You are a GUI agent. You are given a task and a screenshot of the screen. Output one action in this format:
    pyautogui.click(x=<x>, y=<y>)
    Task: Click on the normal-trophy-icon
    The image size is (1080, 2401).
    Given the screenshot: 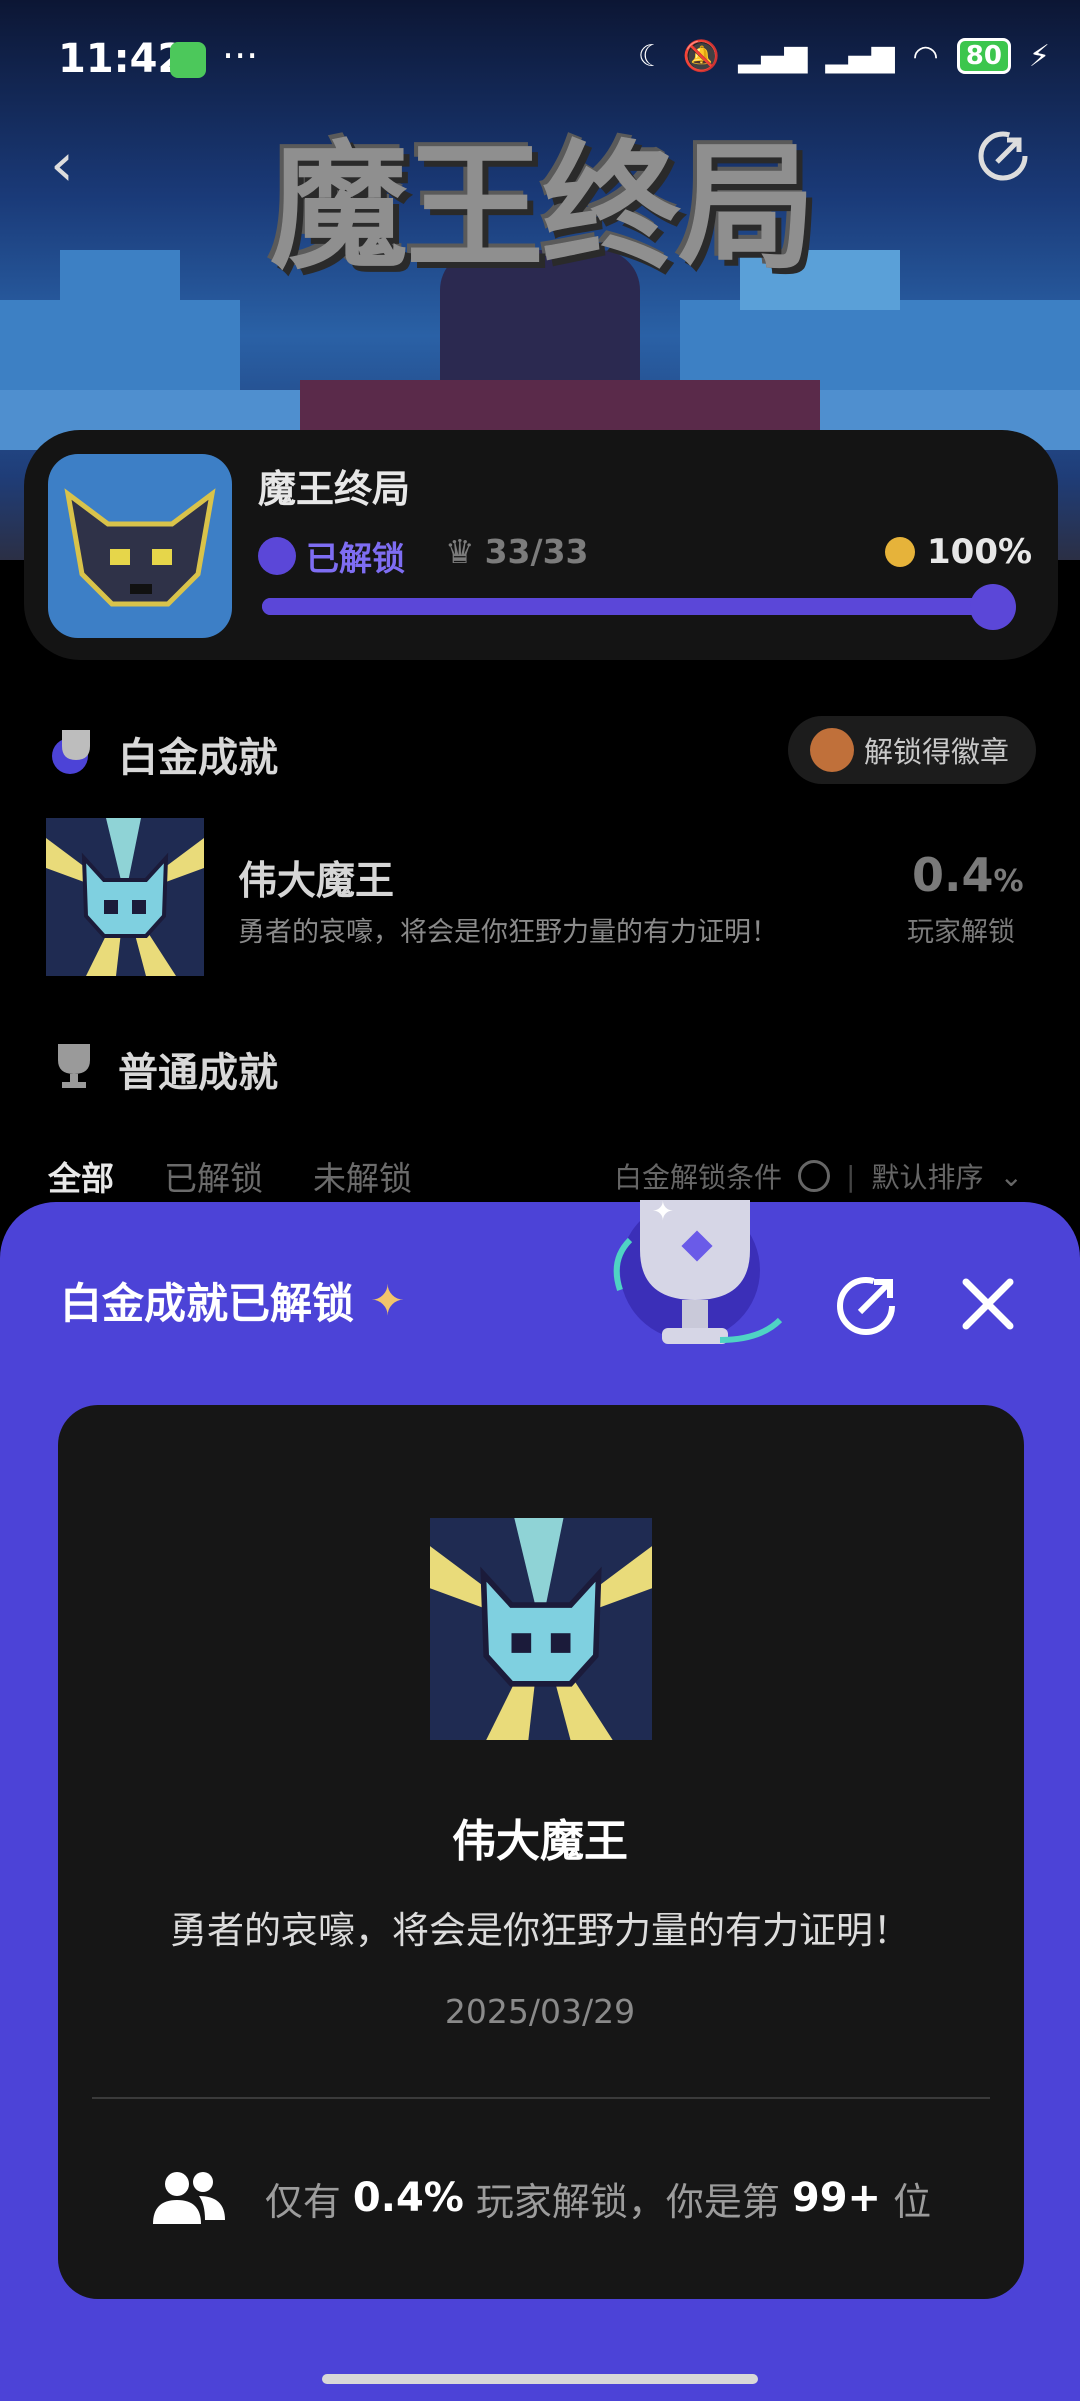 What is the action you would take?
    pyautogui.click(x=74, y=1066)
    